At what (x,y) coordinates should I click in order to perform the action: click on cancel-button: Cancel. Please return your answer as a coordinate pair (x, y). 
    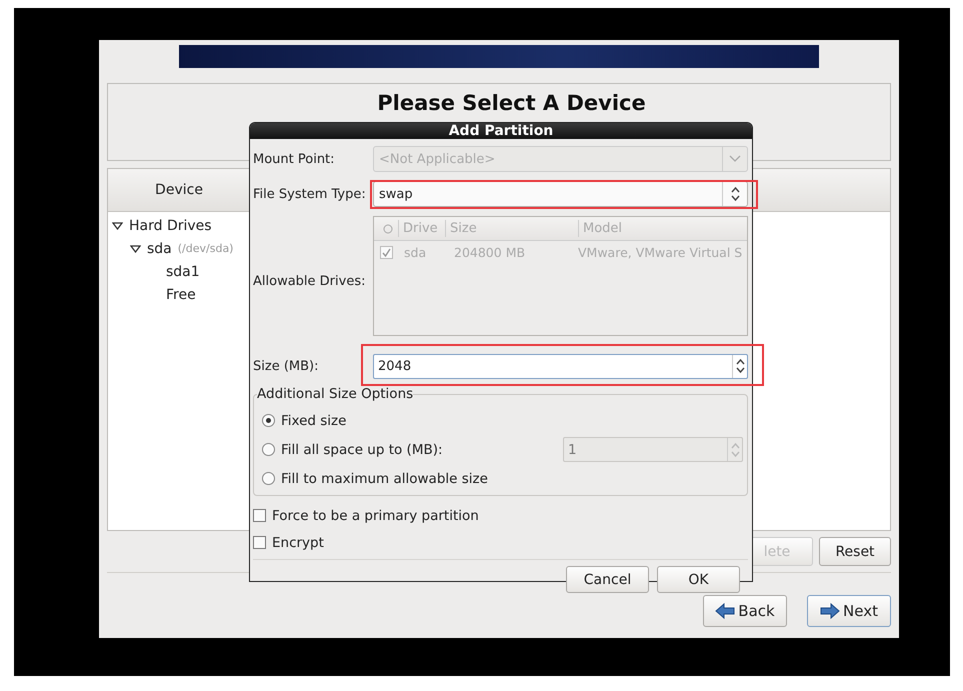
    Looking at the image, I should click on (607, 579).